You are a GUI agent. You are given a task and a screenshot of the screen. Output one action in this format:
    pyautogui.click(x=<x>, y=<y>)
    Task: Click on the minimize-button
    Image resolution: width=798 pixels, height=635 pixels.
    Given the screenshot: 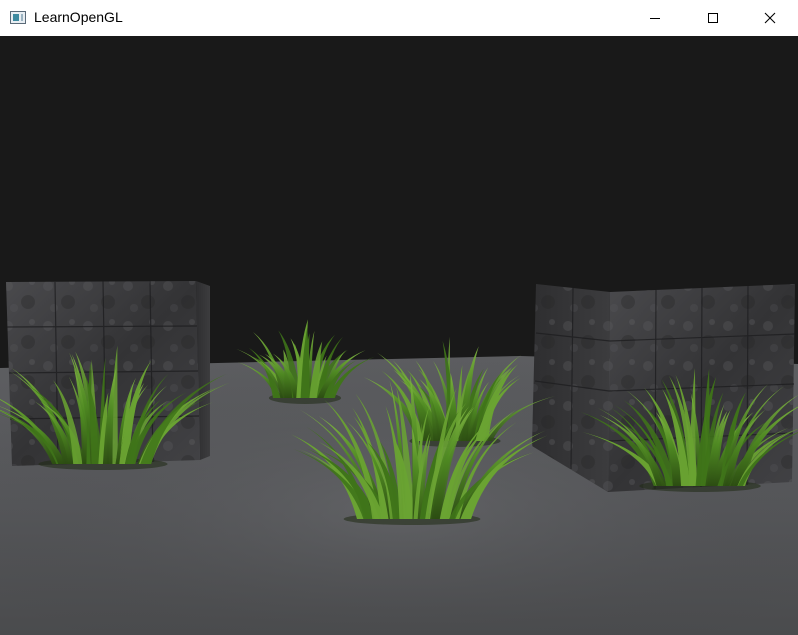 What is the action you would take?
    pyautogui.click(x=655, y=18)
    